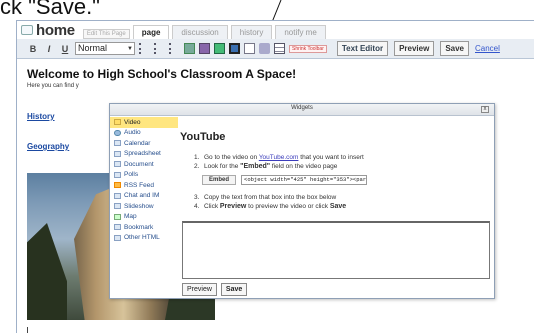  I want to click on sidebar-item-chat: Chat and IM, so click(144, 196).